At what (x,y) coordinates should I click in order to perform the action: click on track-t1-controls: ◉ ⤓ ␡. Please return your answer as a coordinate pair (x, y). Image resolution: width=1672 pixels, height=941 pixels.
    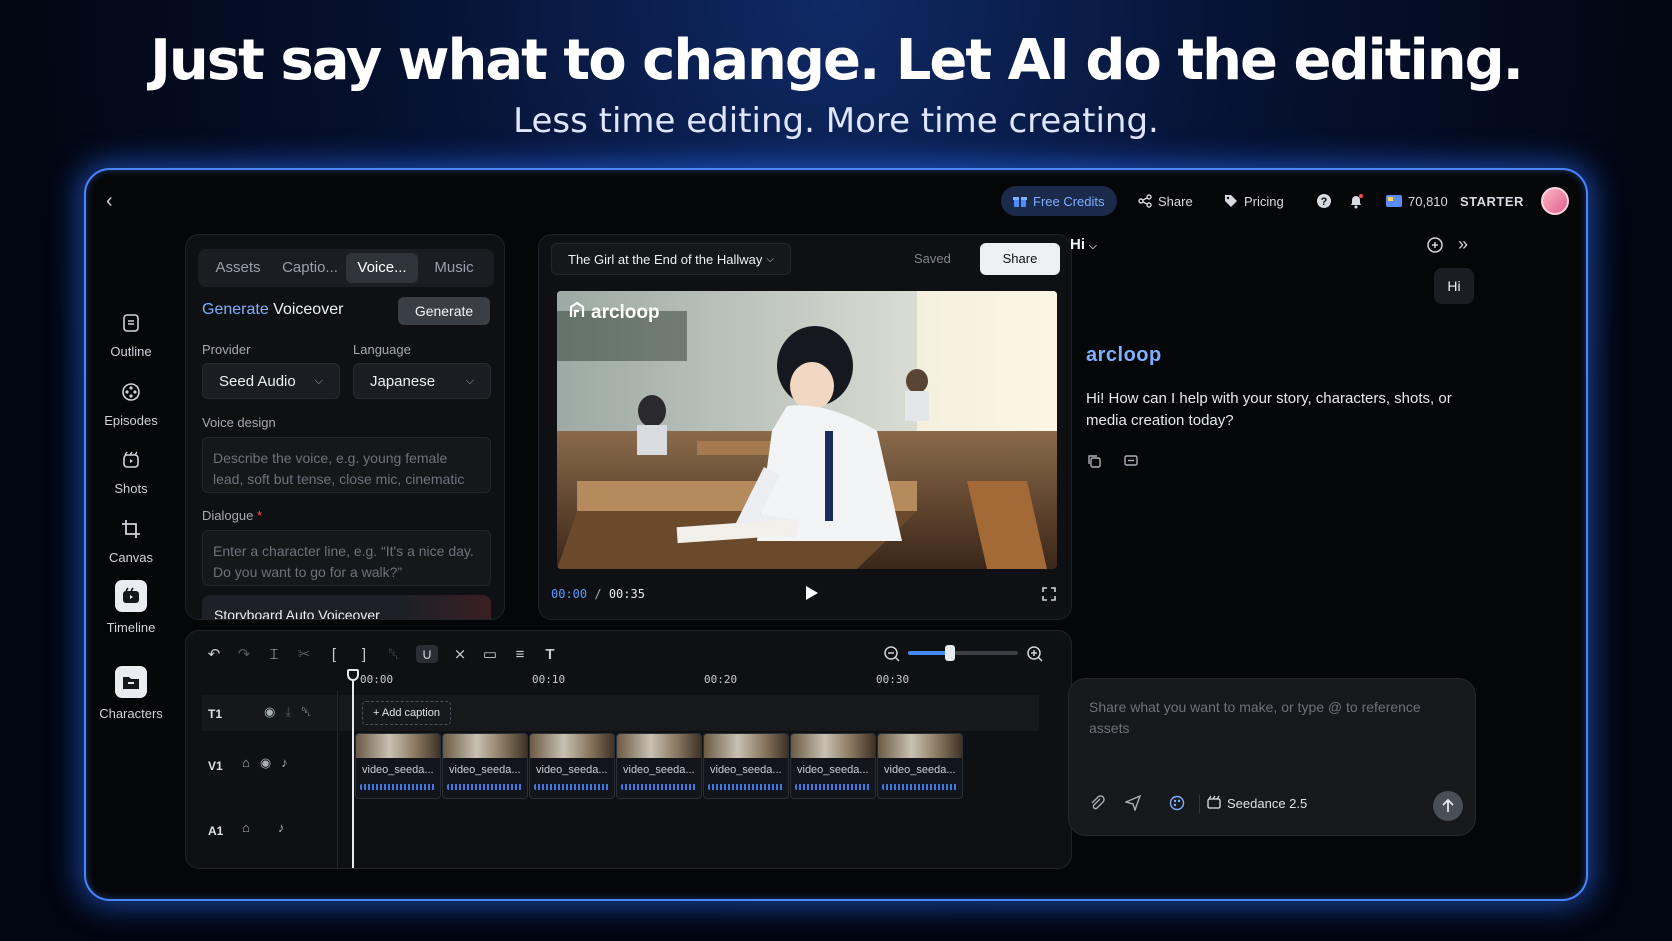
    Looking at the image, I should click on (288, 712).